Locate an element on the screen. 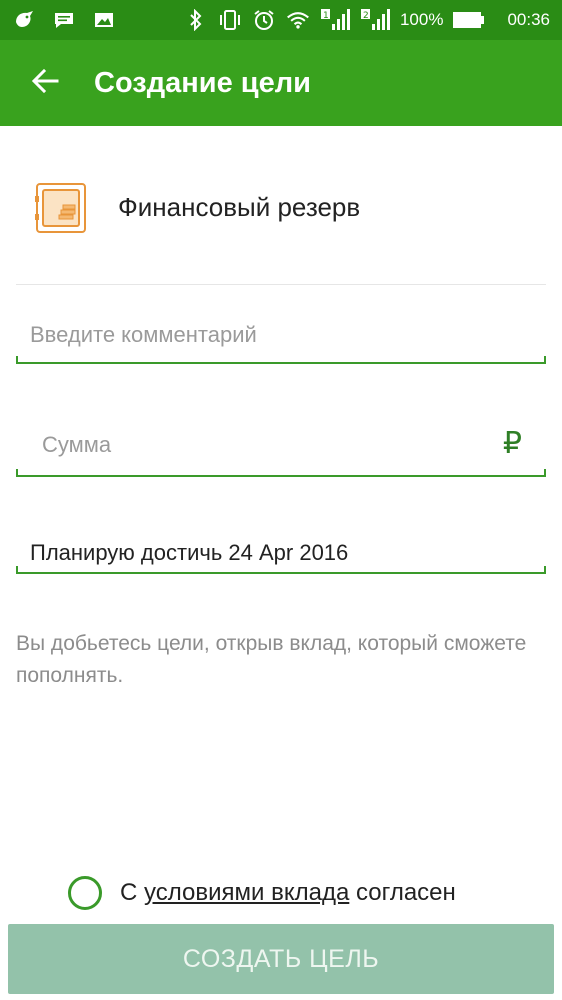 The image size is (562, 1000). agreement-row: С условиями вклада согласен is located at coordinates (262, 893).